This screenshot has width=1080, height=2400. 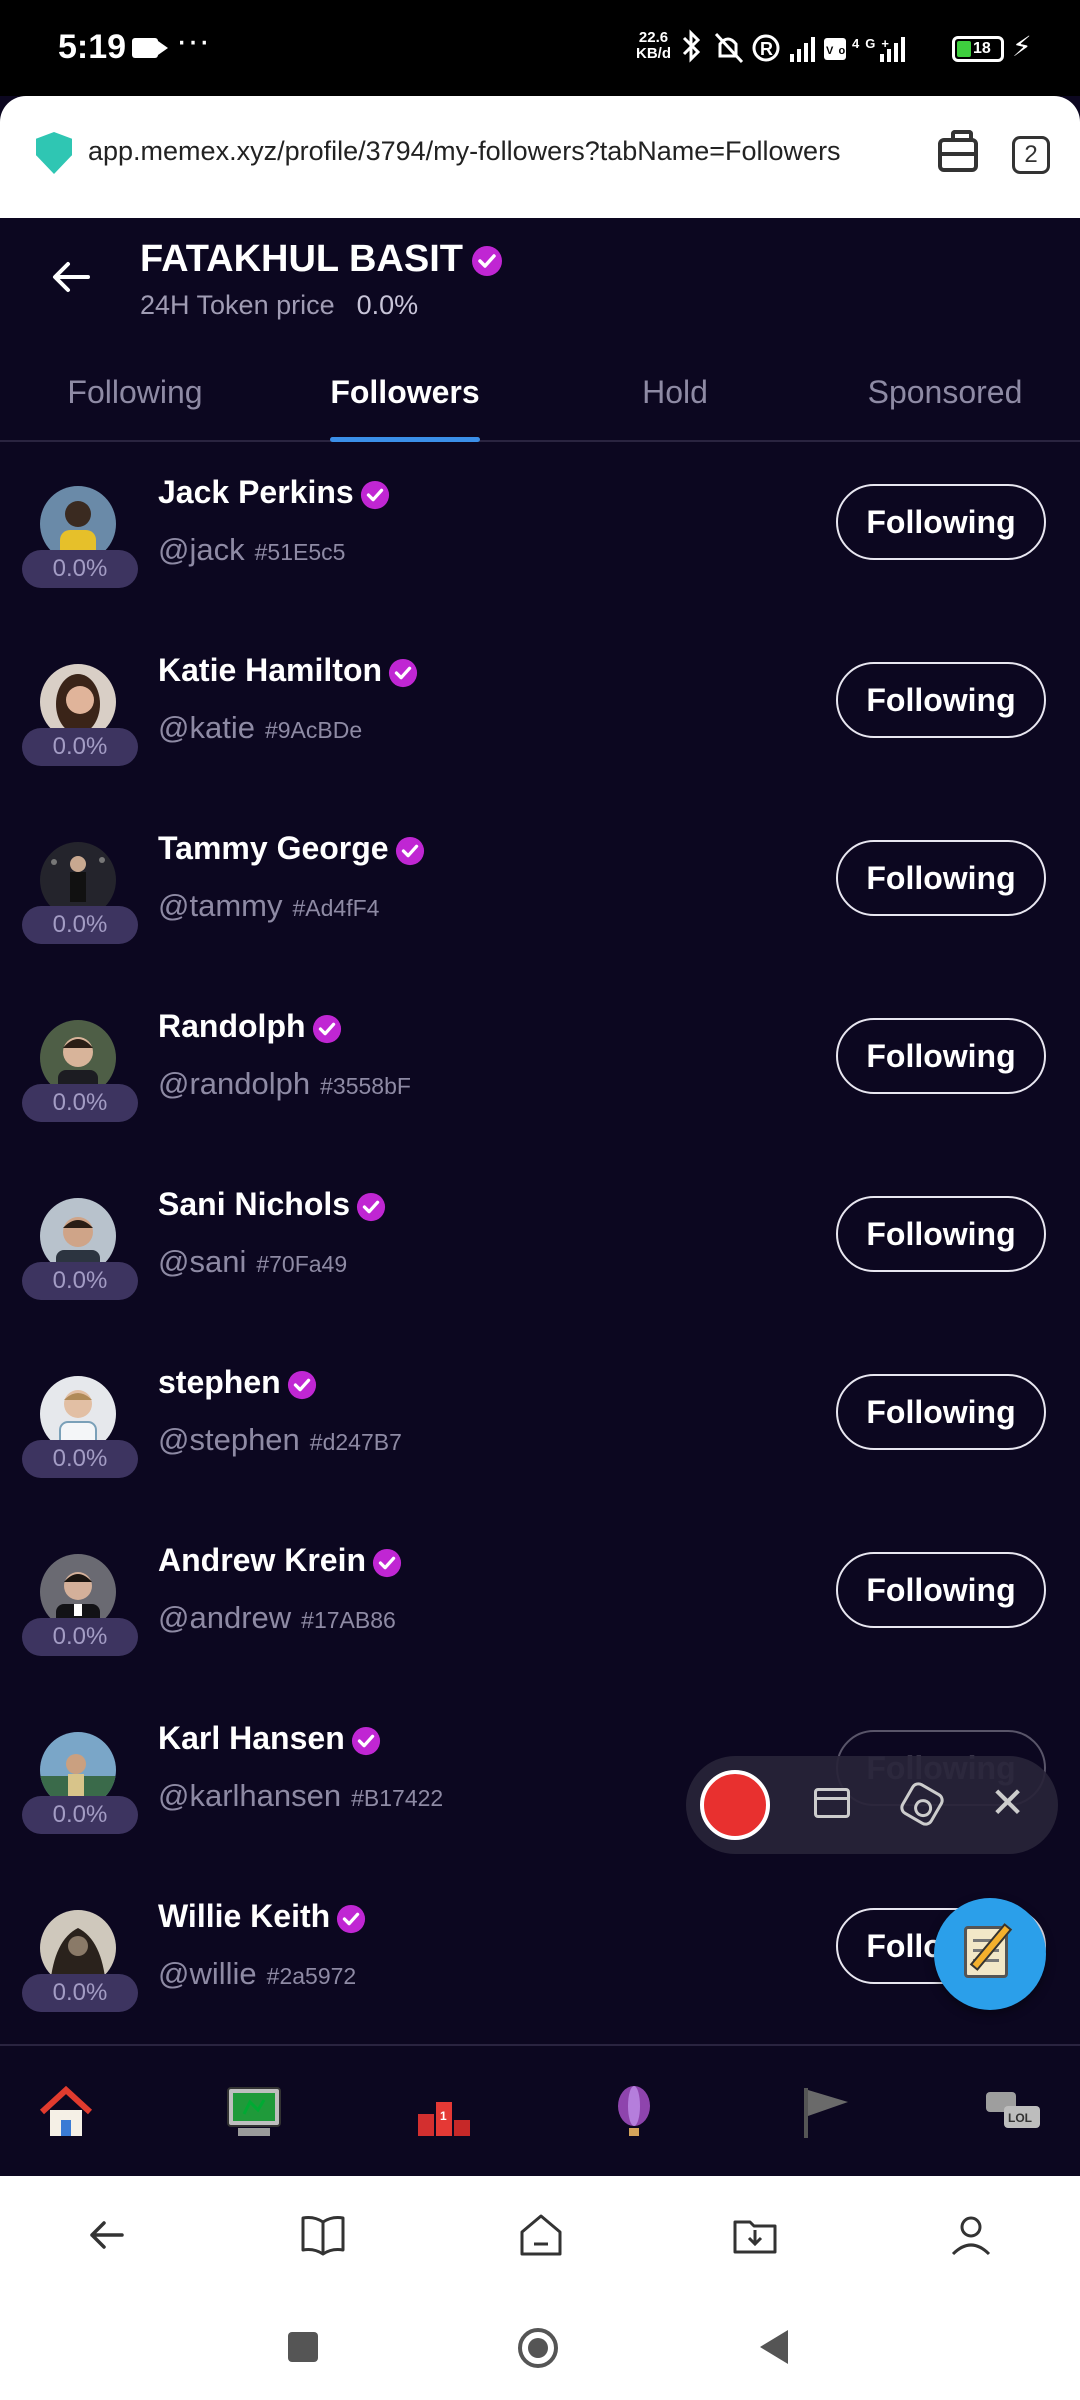 What do you see at coordinates (321, 259) in the screenshot?
I see `profile-title: FATAKHUL BASIT` at bounding box center [321, 259].